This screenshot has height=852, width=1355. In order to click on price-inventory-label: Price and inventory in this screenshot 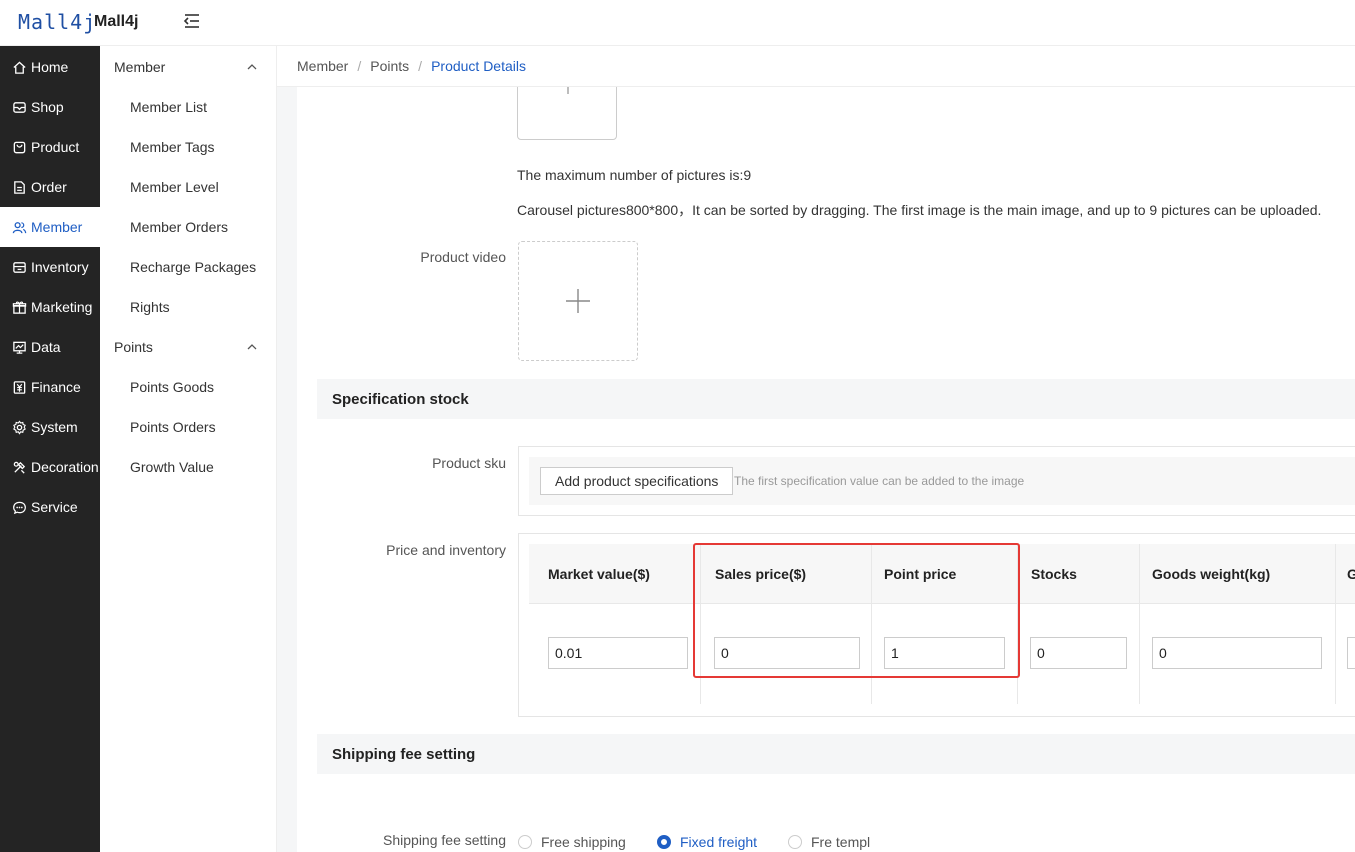, I will do `click(446, 550)`.